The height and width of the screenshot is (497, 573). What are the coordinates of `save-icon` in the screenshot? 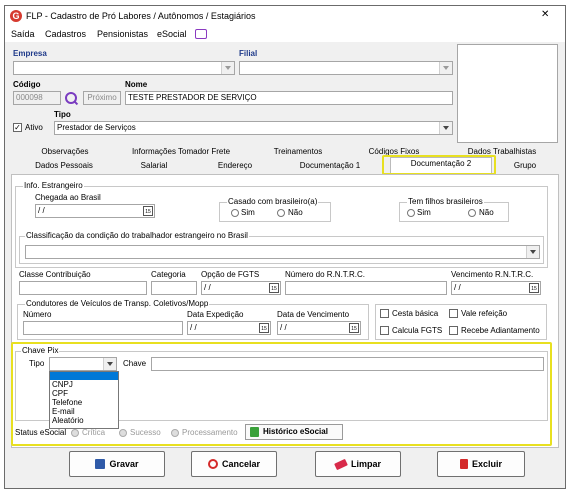 It's located at (100, 464).